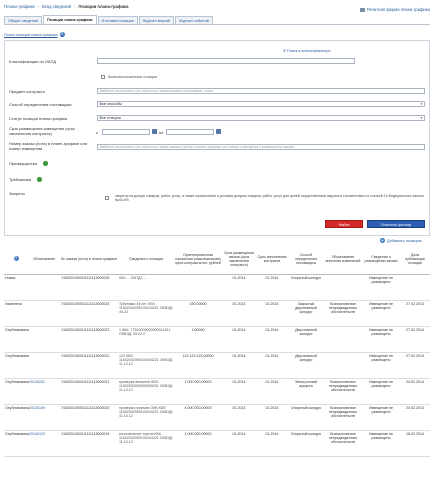 This screenshot has height=482, width=434. I want to click on tab-positions: Позиции плана-графика, so click(70, 19).